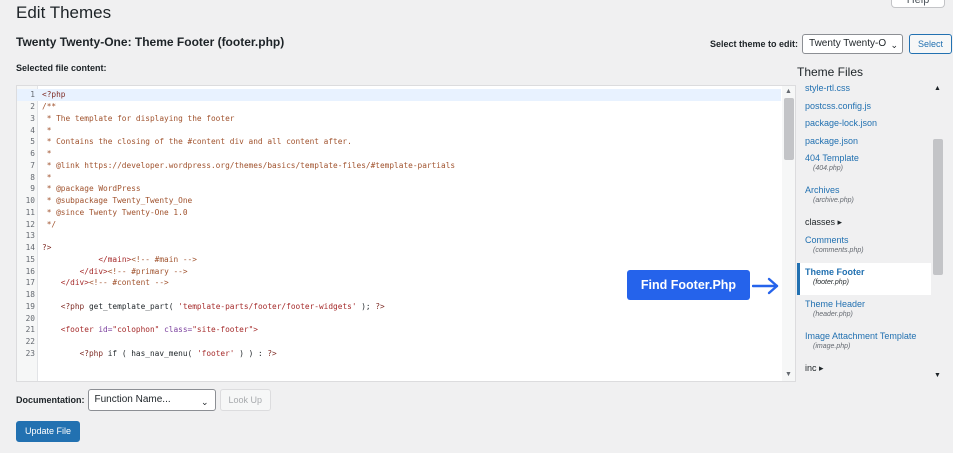 The height and width of the screenshot is (453, 953). I want to click on file-list-item: package-lock.json, so click(864, 123).